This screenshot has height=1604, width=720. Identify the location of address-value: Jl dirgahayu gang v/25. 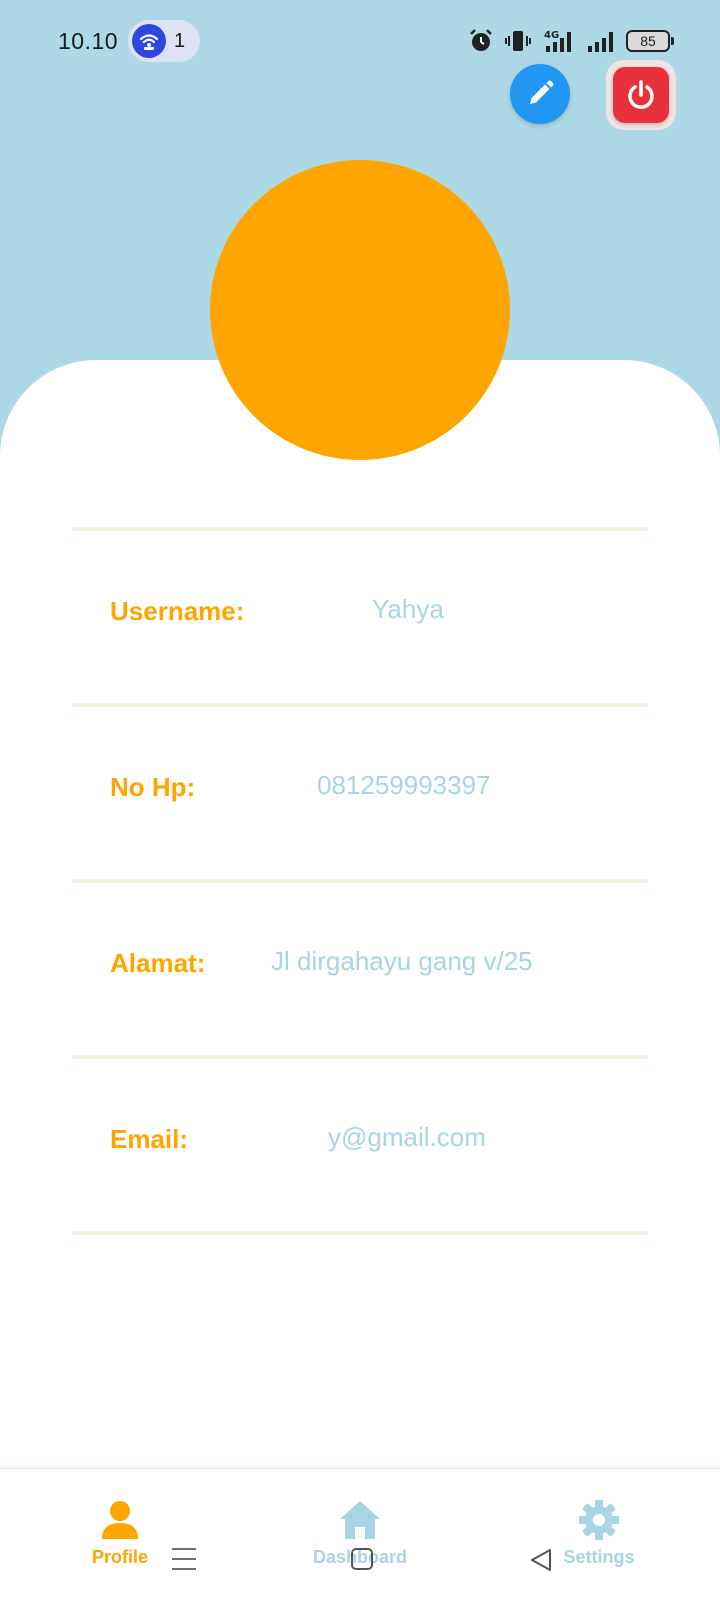
(402, 961).